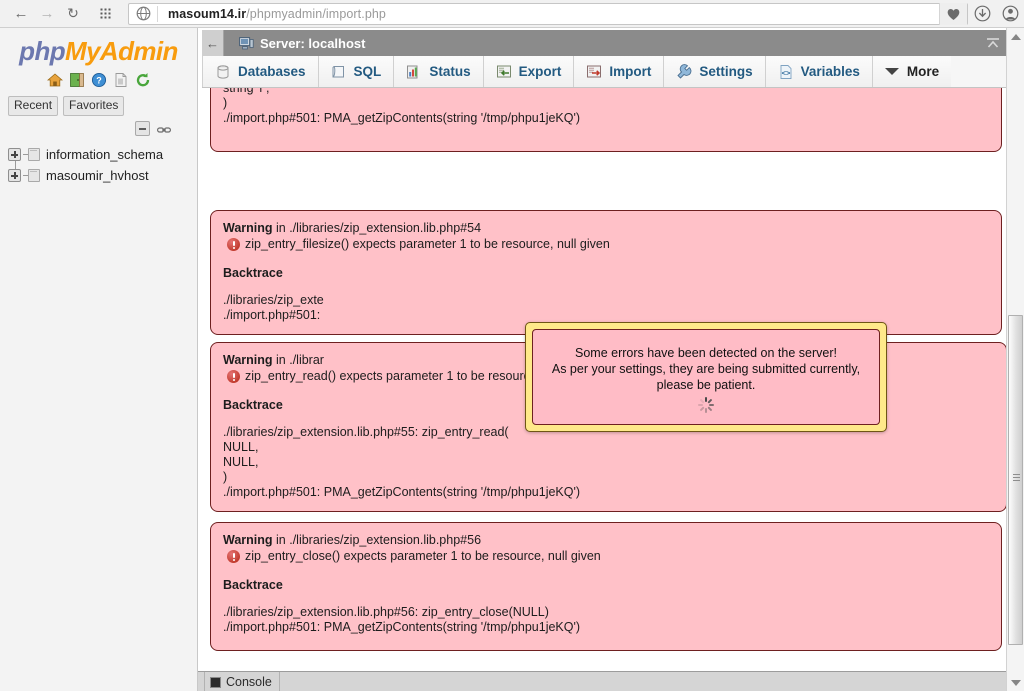 Image resolution: width=1024 pixels, height=691 pixels. Describe the element at coordinates (207, 13) in the screenshot. I see `url-host: masoum14.ir` at that location.